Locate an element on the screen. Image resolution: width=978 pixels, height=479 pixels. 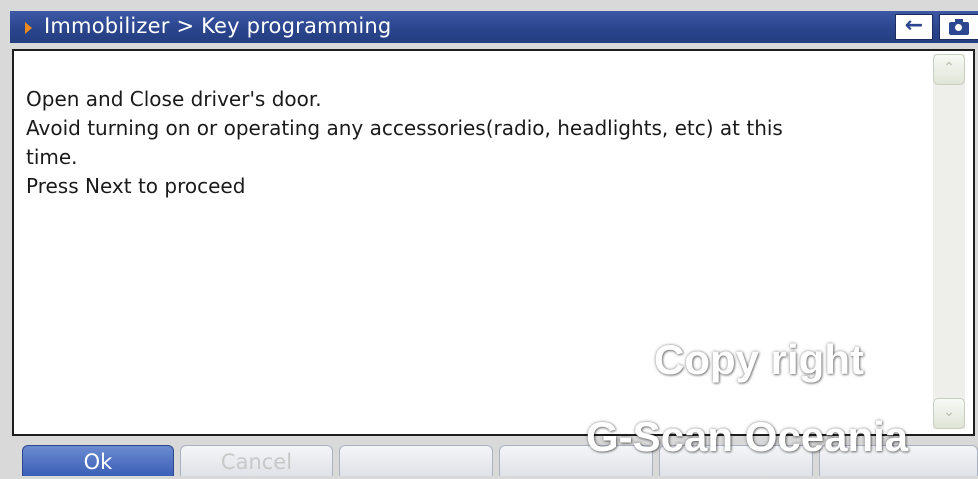
title-bar: Immobilizer > Key programming ← is located at coordinates (494, 27).